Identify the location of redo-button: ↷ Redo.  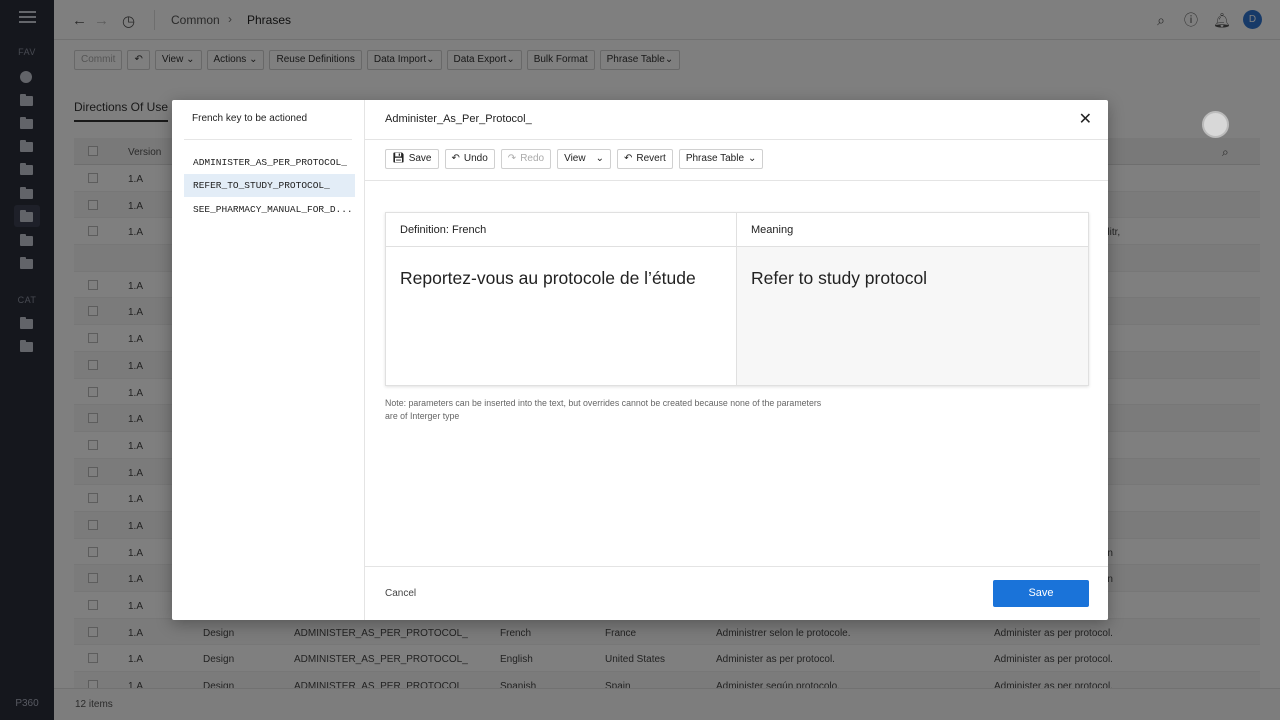
(526, 159).